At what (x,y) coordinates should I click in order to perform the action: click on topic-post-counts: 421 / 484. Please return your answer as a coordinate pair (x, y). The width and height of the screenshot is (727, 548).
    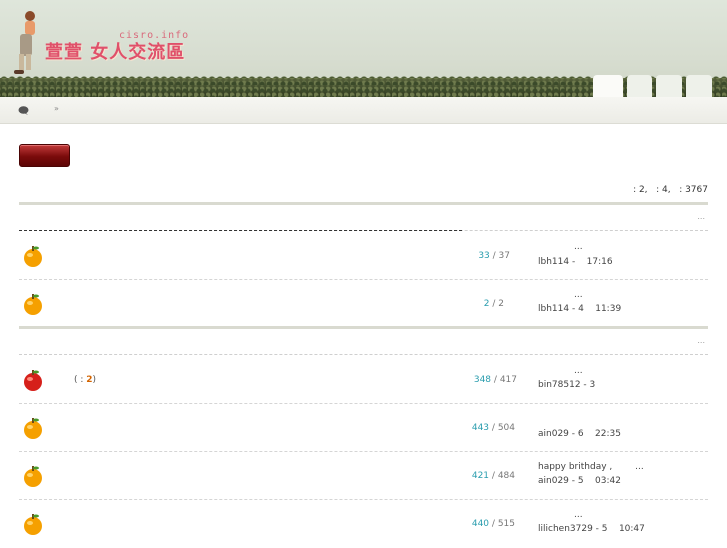
    Looking at the image, I should click on (493, 476).